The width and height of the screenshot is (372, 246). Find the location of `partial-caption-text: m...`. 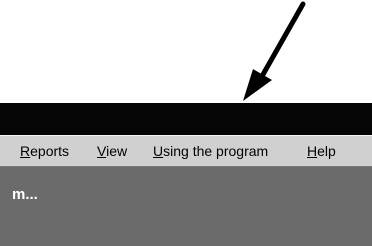

partial-caption-text: m... is located at coordinates (25, 194).